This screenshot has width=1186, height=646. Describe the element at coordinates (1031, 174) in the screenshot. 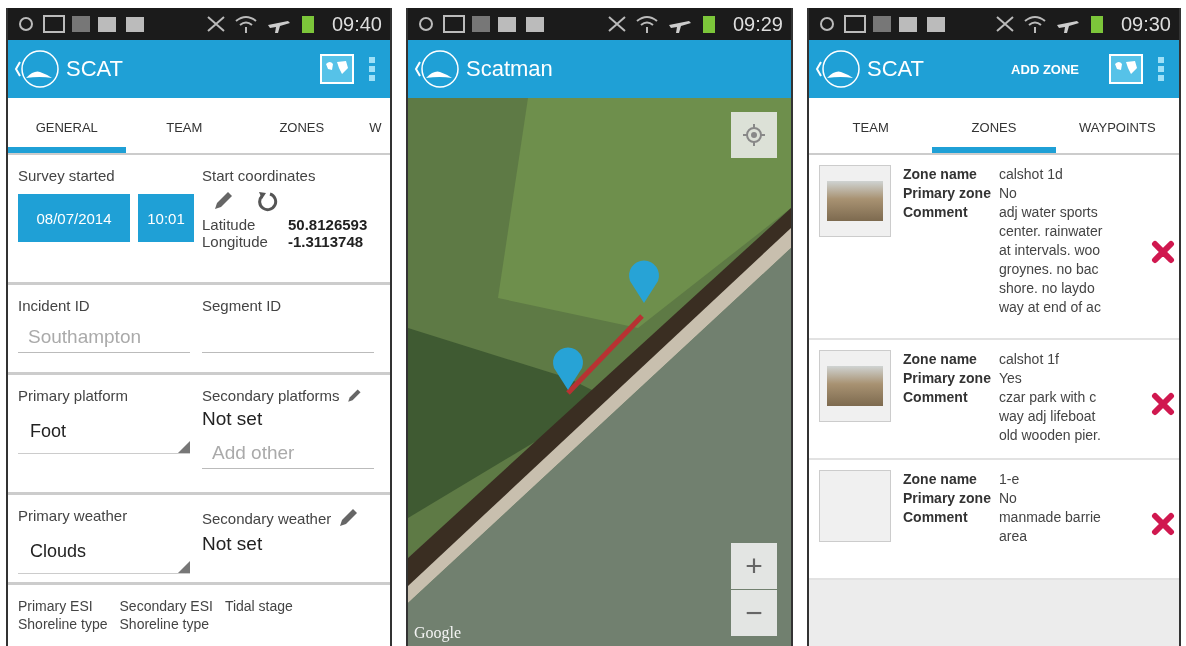

I see `zone-name: calshot 1d` at that location.